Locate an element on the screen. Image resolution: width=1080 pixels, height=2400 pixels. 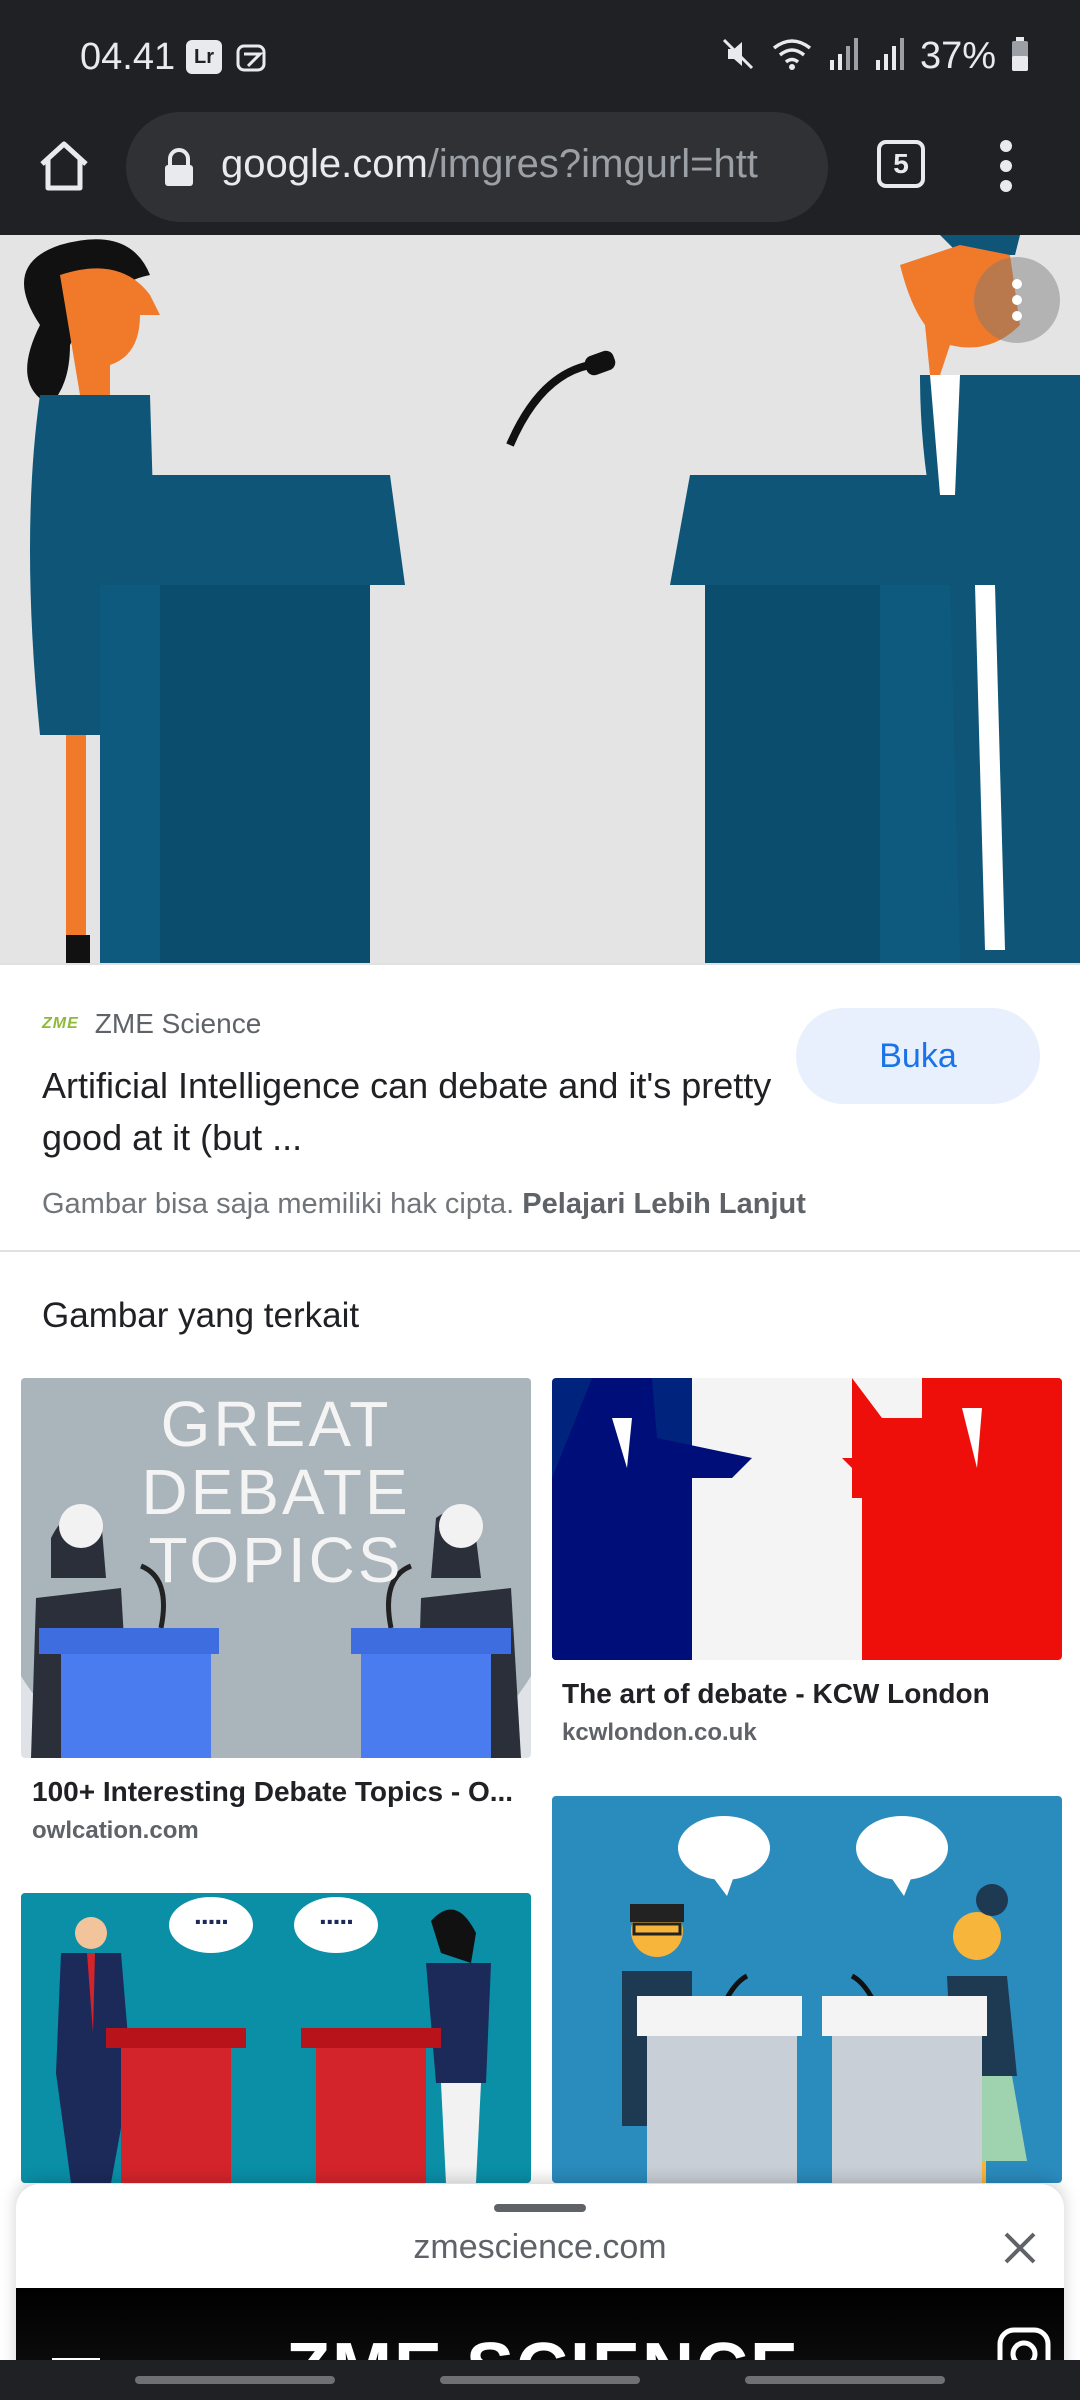
url-path: /imgres?imgurl=htt is located at coordinates (592, 164).